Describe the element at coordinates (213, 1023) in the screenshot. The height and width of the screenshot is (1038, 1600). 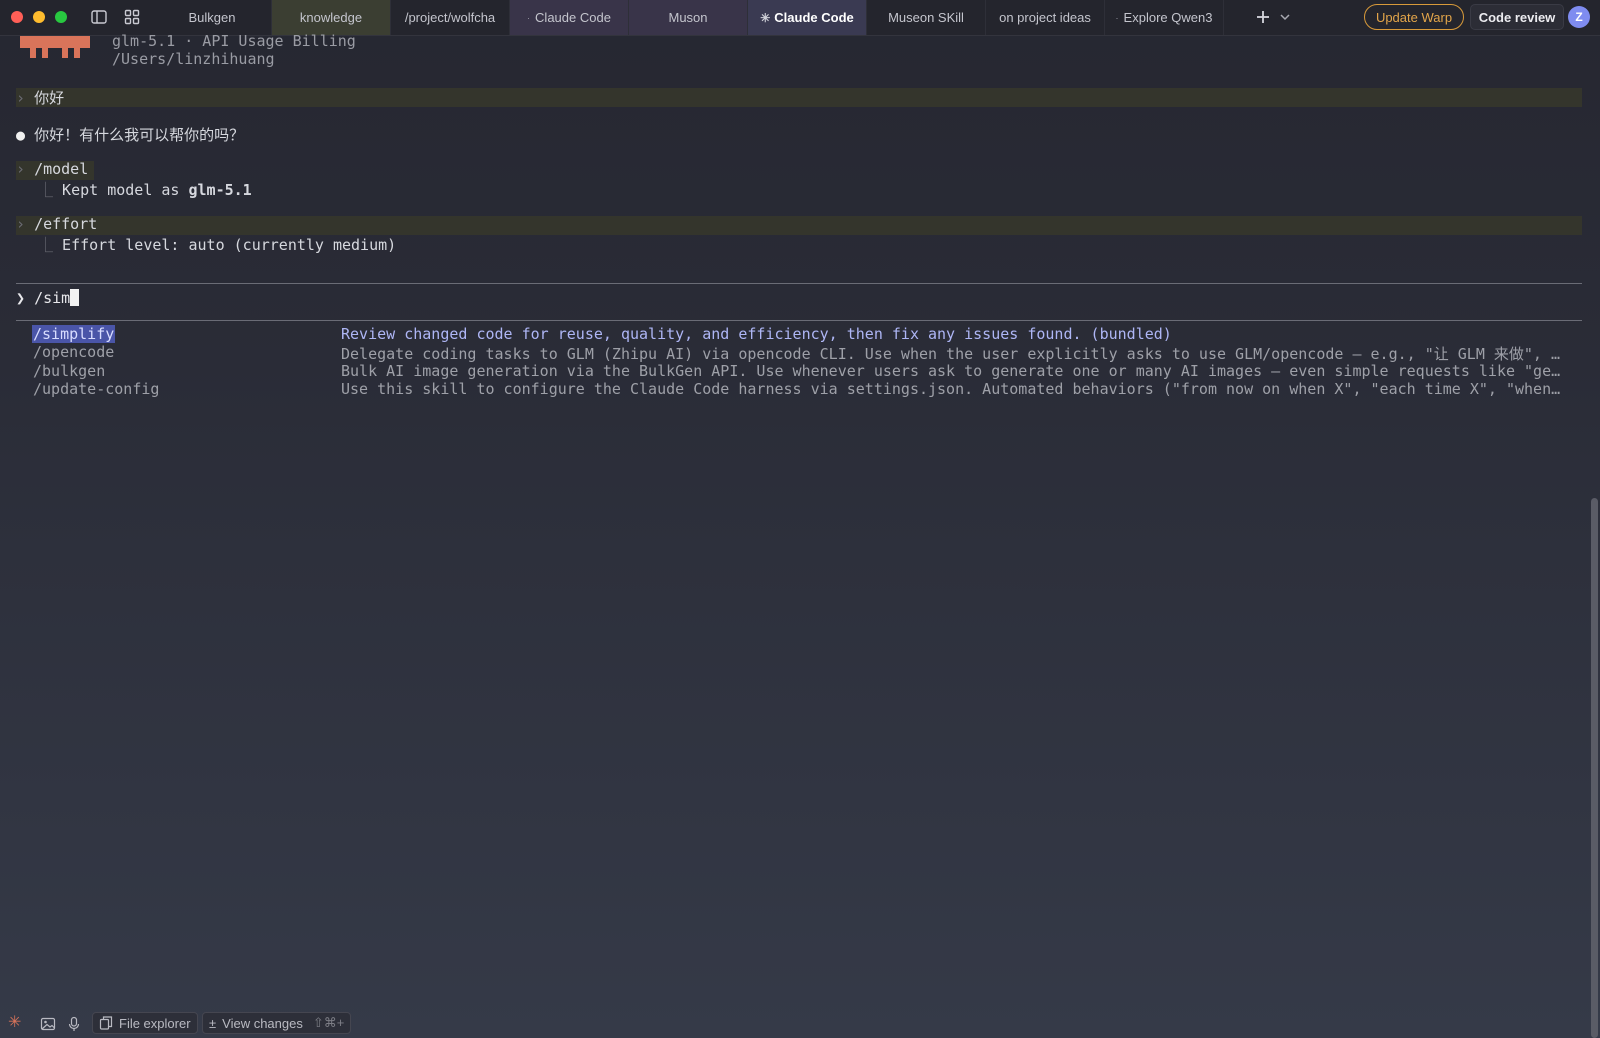
I see `diff-icon: ±` at that location.